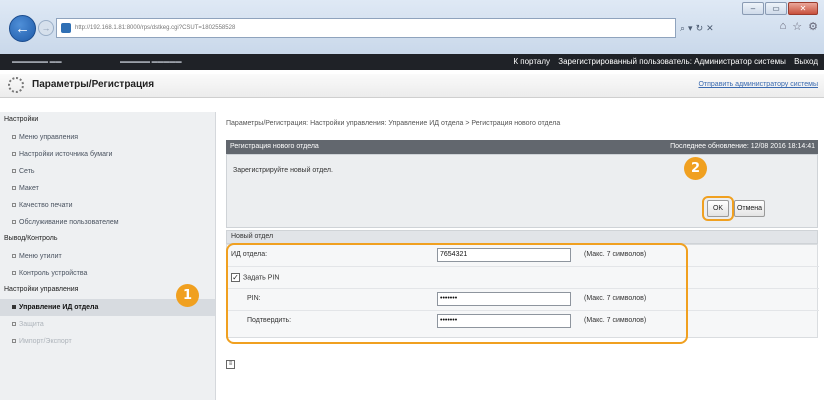 This screenshot has height=400, width=824. I want to click on send-admin-link: Отправить администратору системы, so click(758, 84).